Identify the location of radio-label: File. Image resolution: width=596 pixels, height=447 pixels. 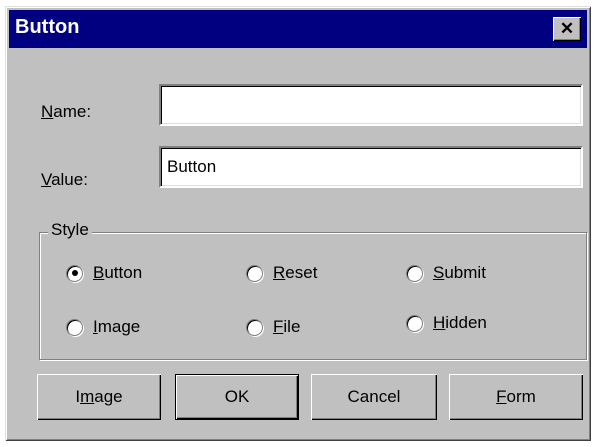
(287, 326).